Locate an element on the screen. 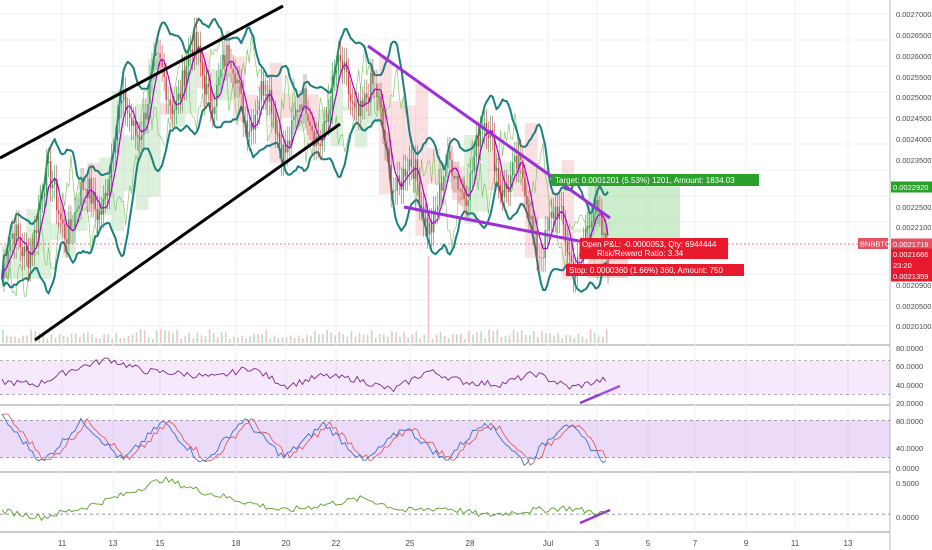 Image resolution: width=932 pixels, height=550 pixels. date-tick-label: 28 is located at coordinates (470, 543).